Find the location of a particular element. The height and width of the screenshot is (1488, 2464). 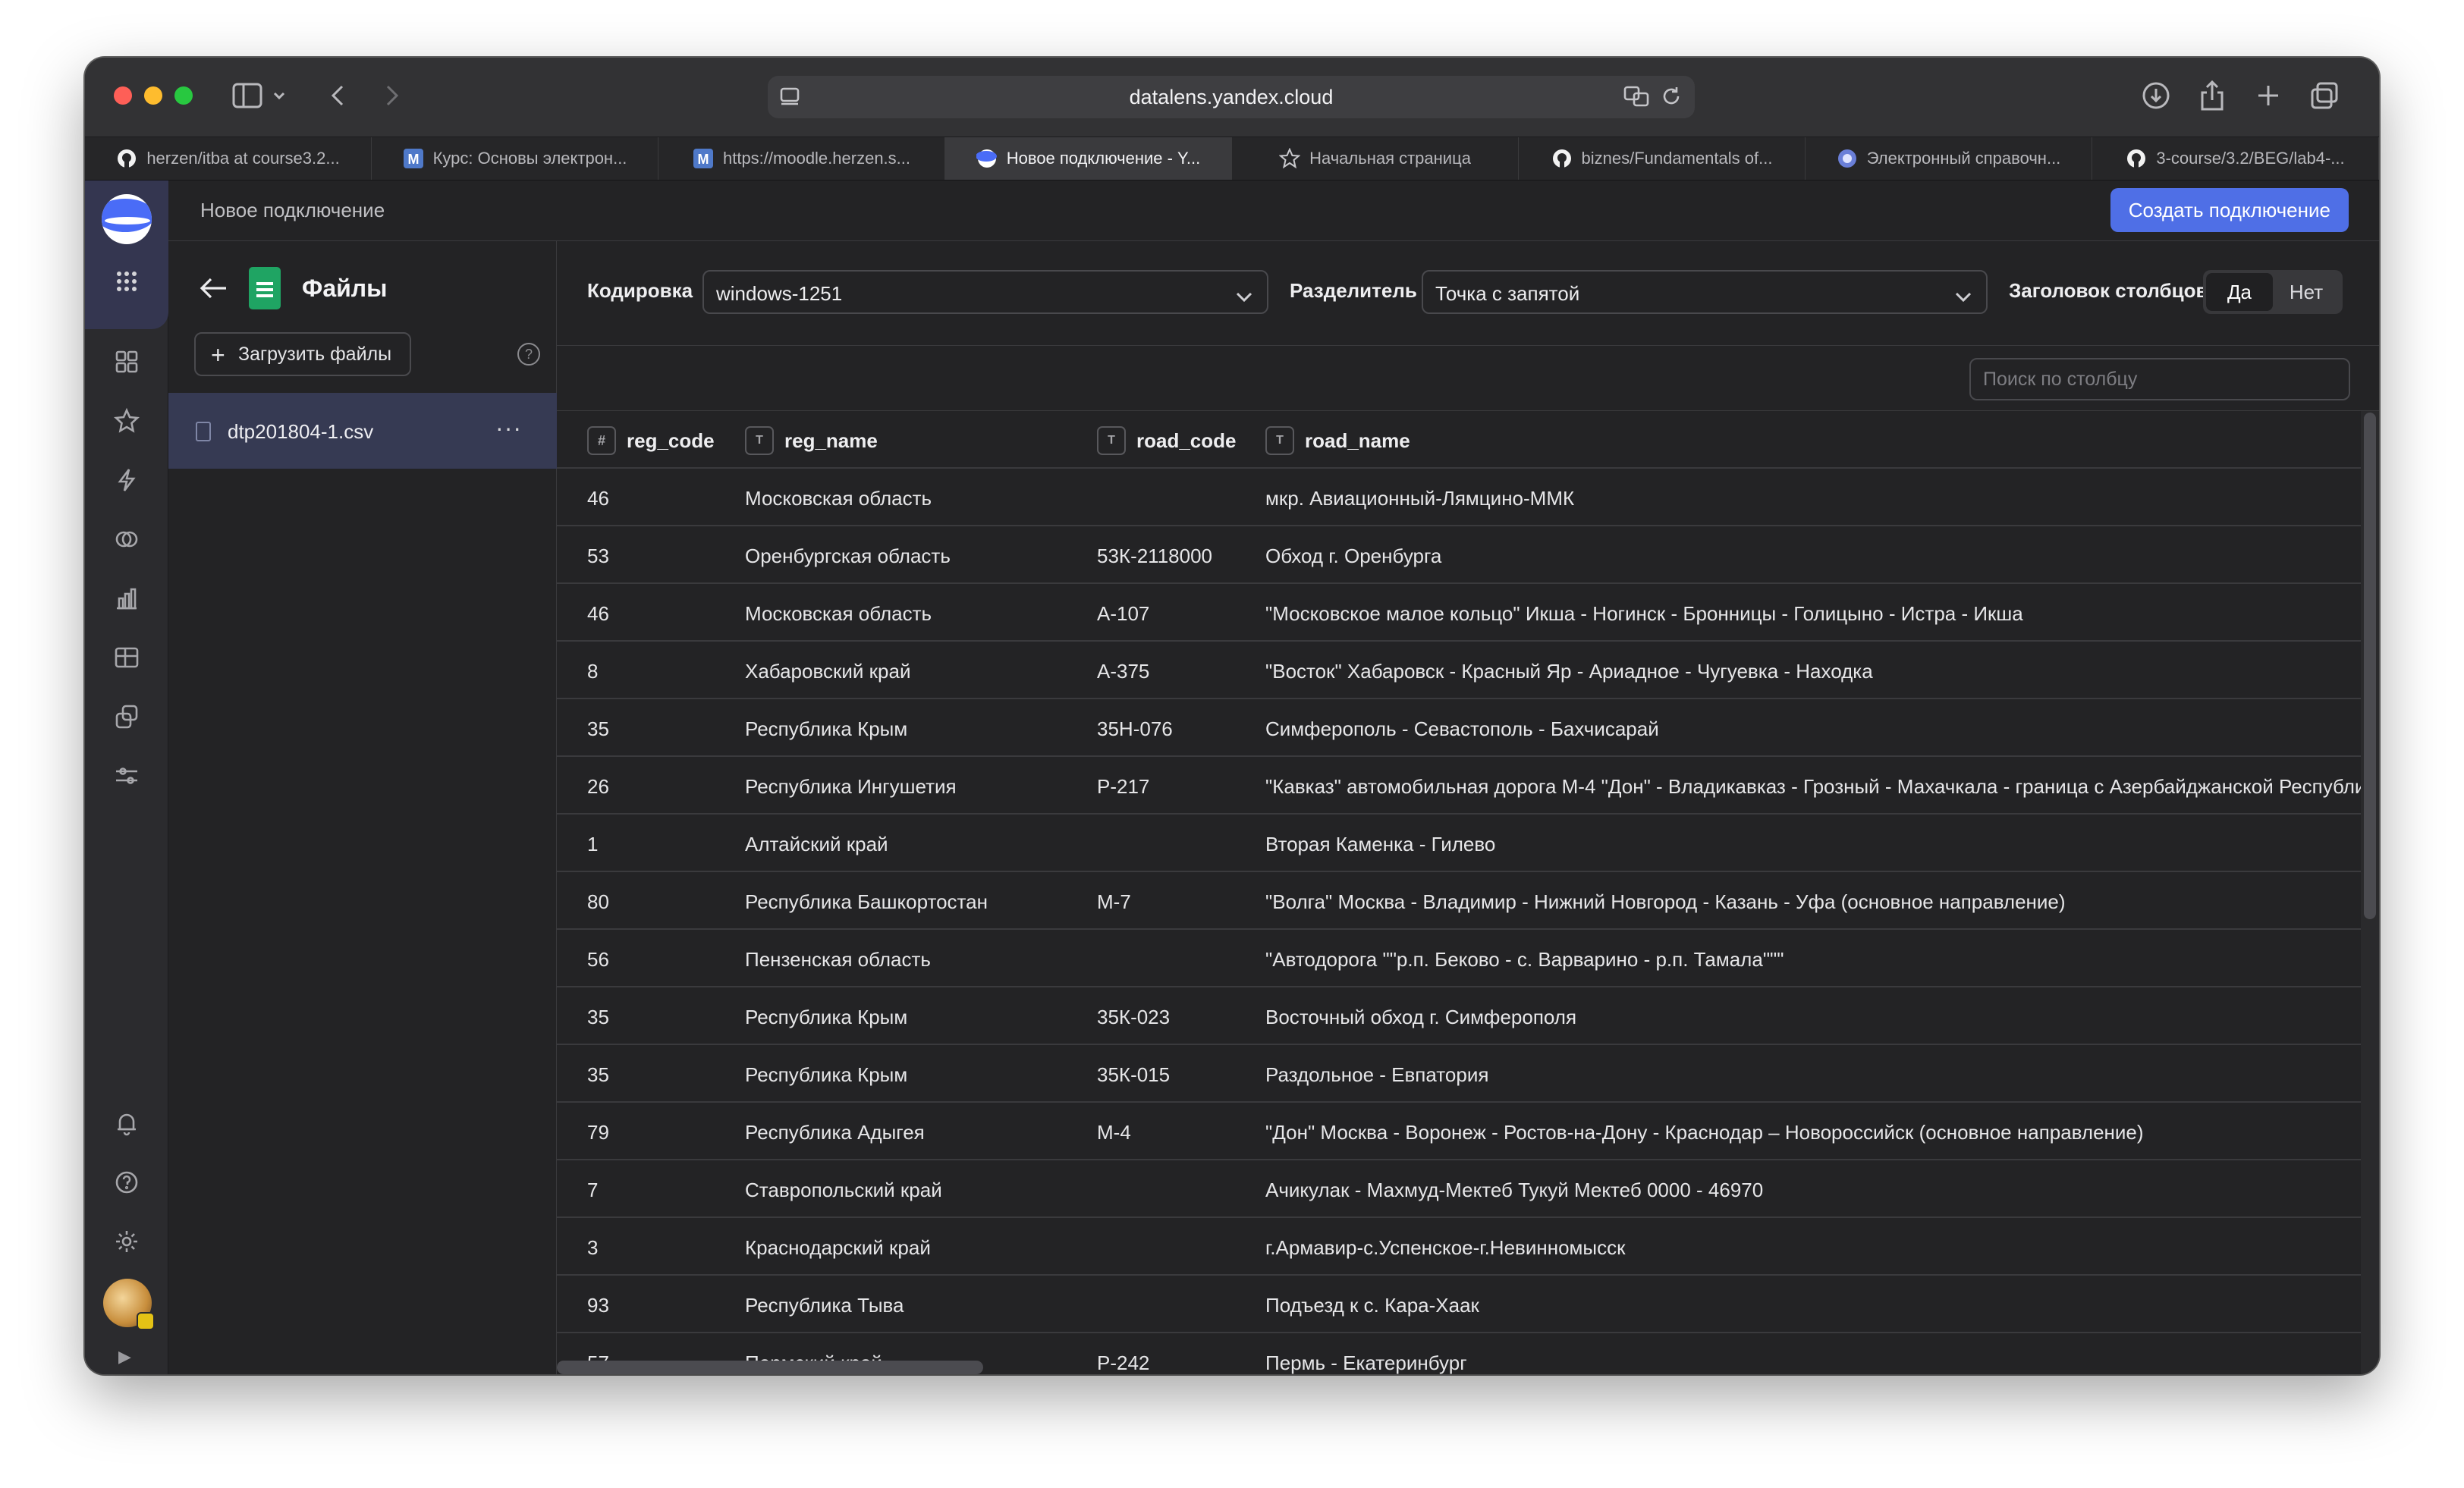

delimiter-label: Разделитель is located at coordinates (1353, 290).